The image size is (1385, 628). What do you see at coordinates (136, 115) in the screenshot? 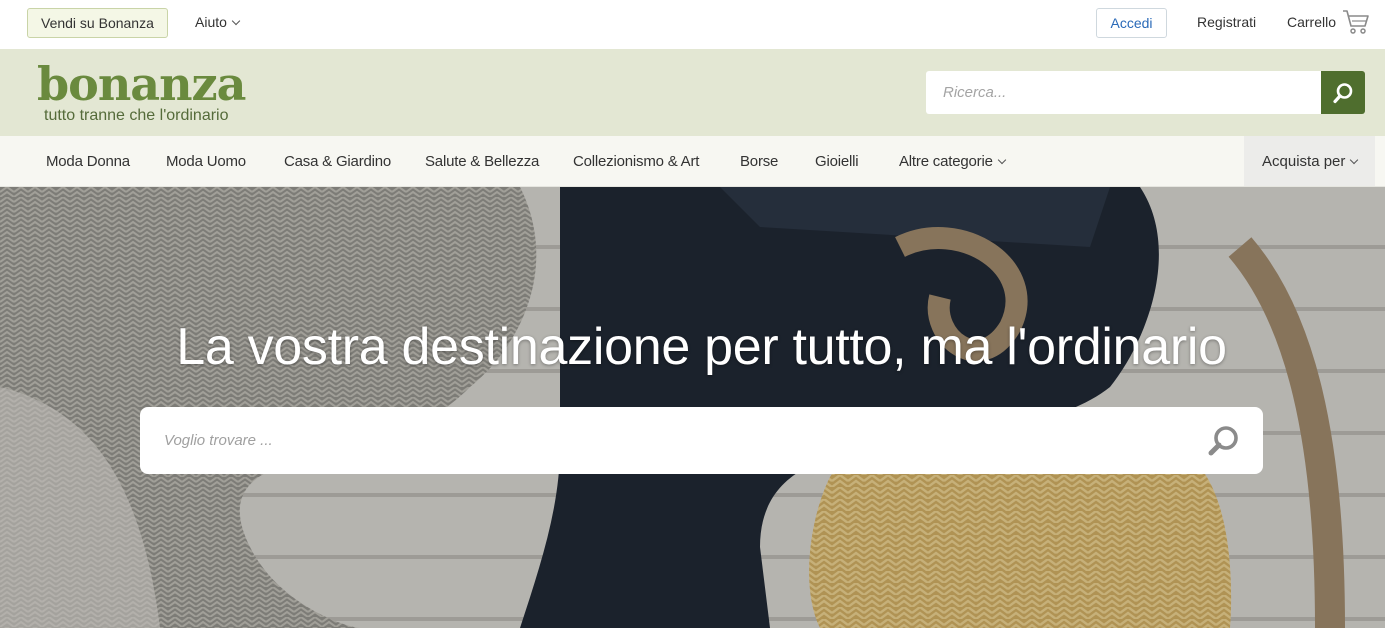
I see `tagline: tutto tranne che l'ordinario` at bounding box center [136, 115].